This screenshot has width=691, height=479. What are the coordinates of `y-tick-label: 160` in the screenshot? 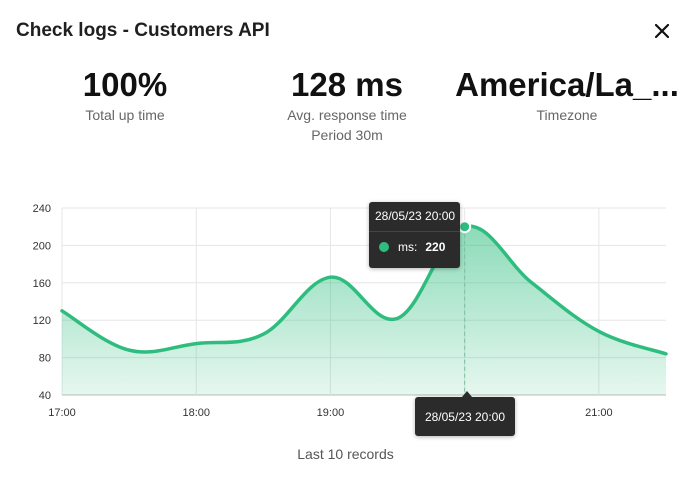 It's located at (42, 284).